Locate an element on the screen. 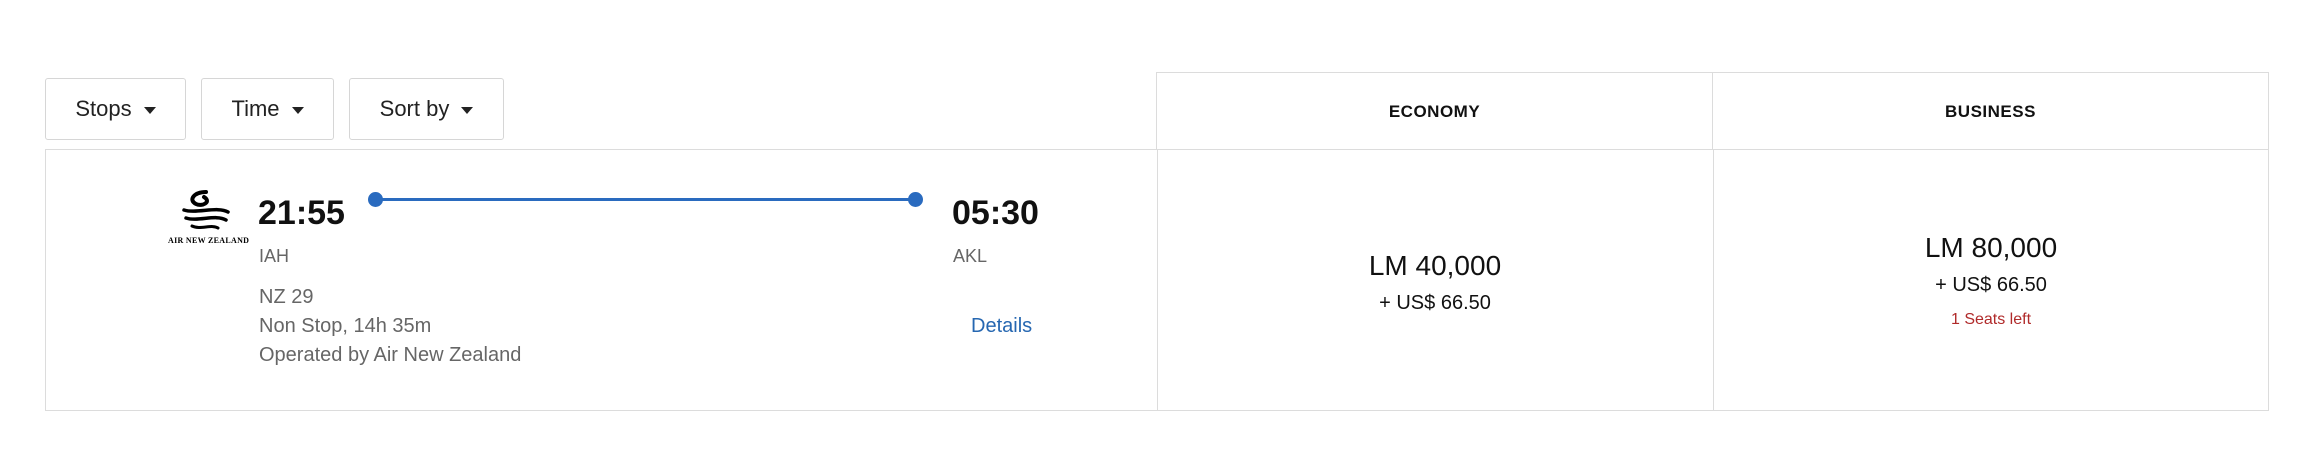  business-points-price: LM 80,000 is located at coordinates (1991, 247).